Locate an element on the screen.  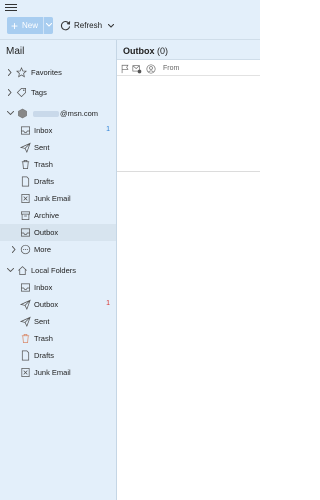
folder-count: (0) is located at coordinates (163, 51).